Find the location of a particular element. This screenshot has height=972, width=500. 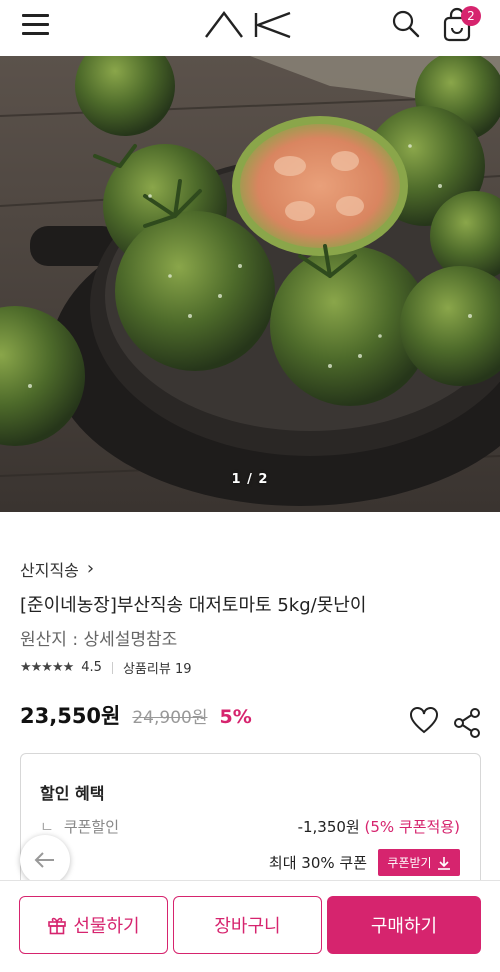

heart-icon is located at coordinates (424, 721).